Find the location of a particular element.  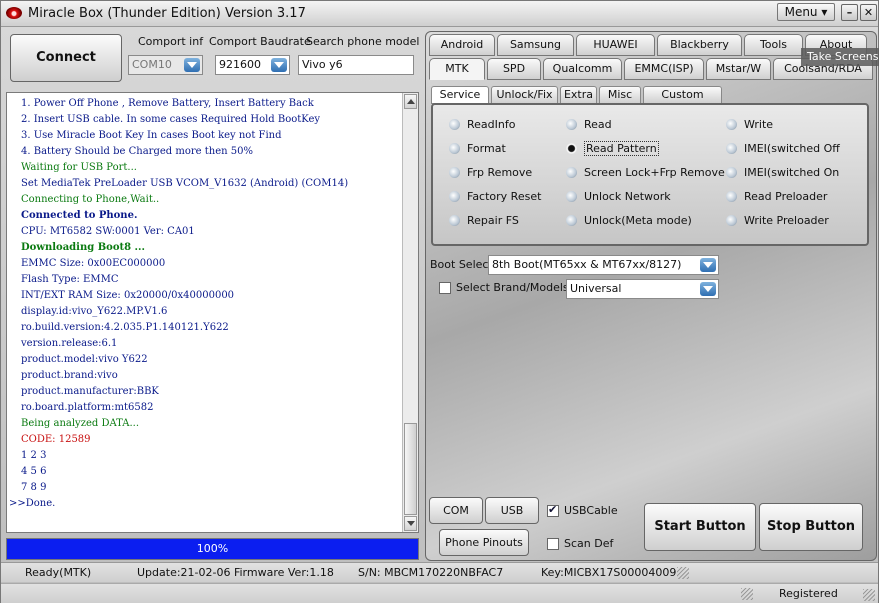

option-read-pattern: Read Pattern is located at coordinates (612, 149).